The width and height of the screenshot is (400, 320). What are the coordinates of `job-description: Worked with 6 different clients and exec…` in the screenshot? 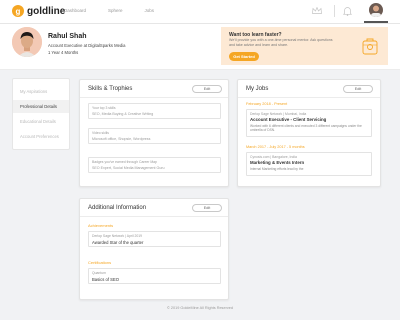 It's located at (306, 128).